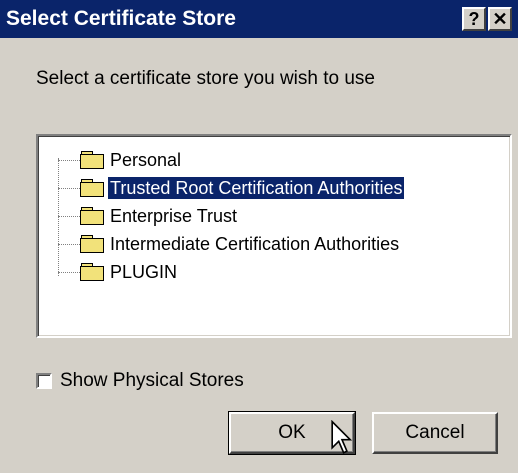  I want to click on tree-item-intermediate: Intermediate Certification Authorities, so click(229, 244).